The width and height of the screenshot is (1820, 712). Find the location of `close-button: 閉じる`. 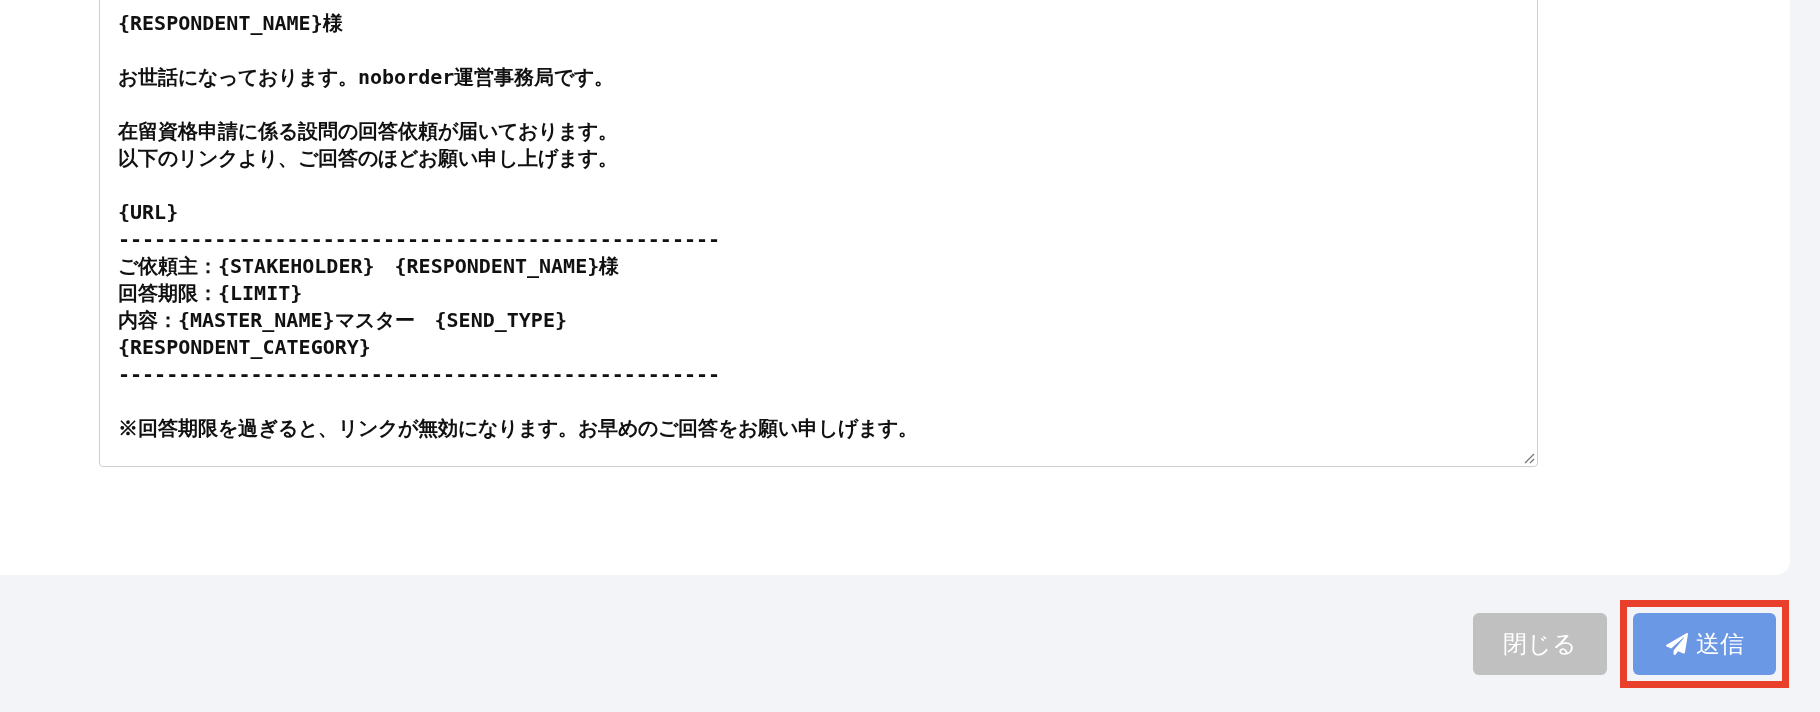

close-button: 閉じる is located at coordinates (1540, 644).